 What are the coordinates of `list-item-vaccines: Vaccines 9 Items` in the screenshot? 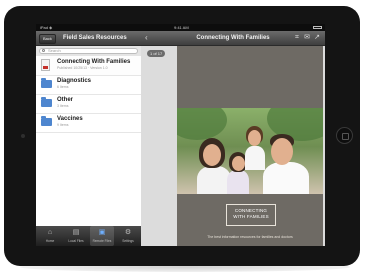 It's located at (88, 123).